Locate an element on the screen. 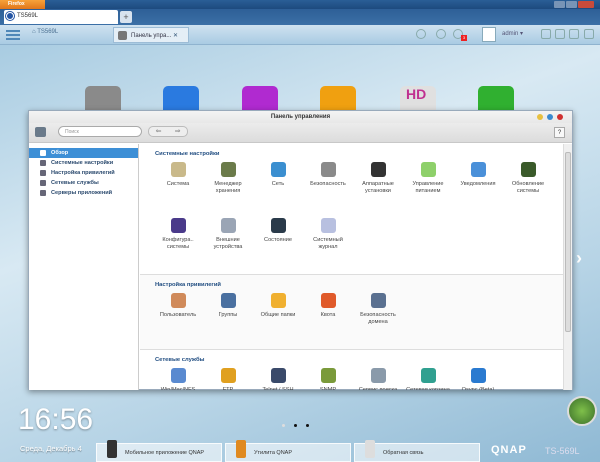  settings-item: FTP is located at coordinates (228, 379).